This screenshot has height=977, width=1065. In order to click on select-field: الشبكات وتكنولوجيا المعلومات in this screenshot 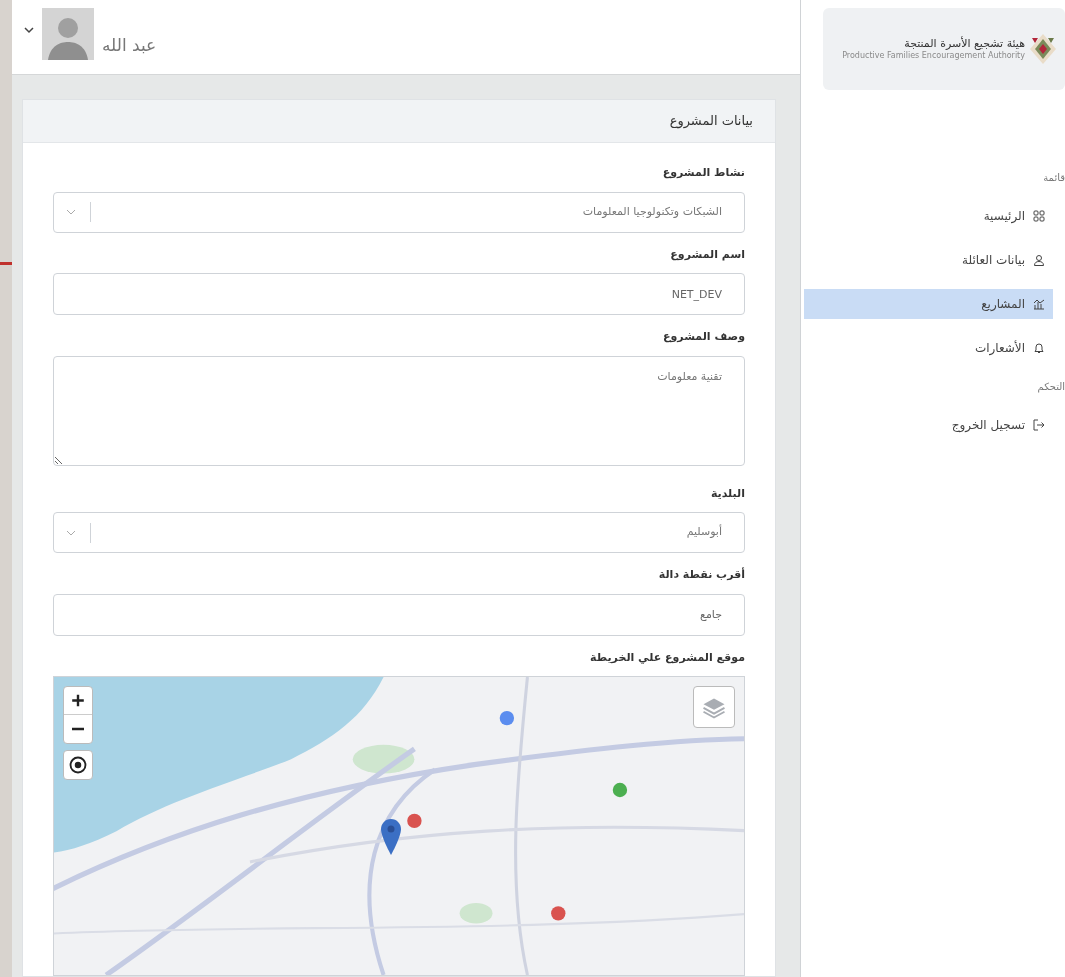, I will do `click(399, 212)`.